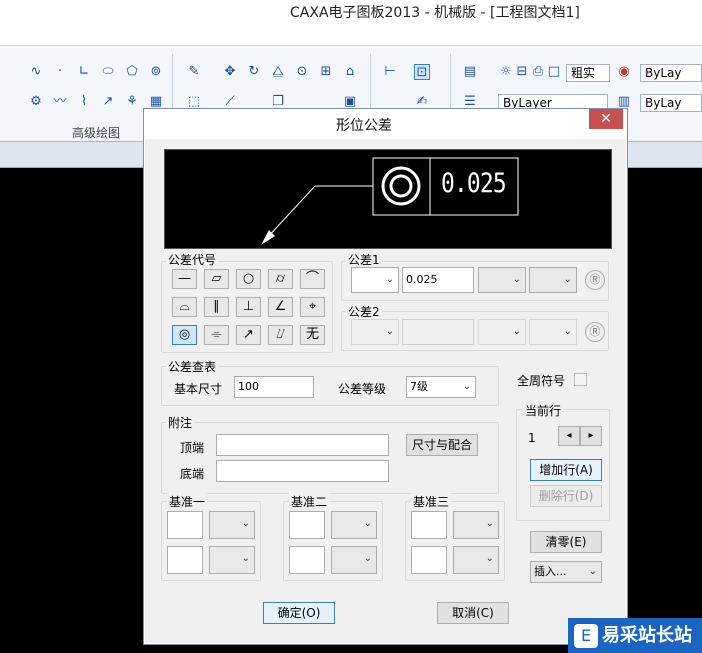 The height and width of the screenshot is (653, 702). Describe the element at coordinates (312, 335) in the screenshot. I see `symbol-none-button: 无` at that location.